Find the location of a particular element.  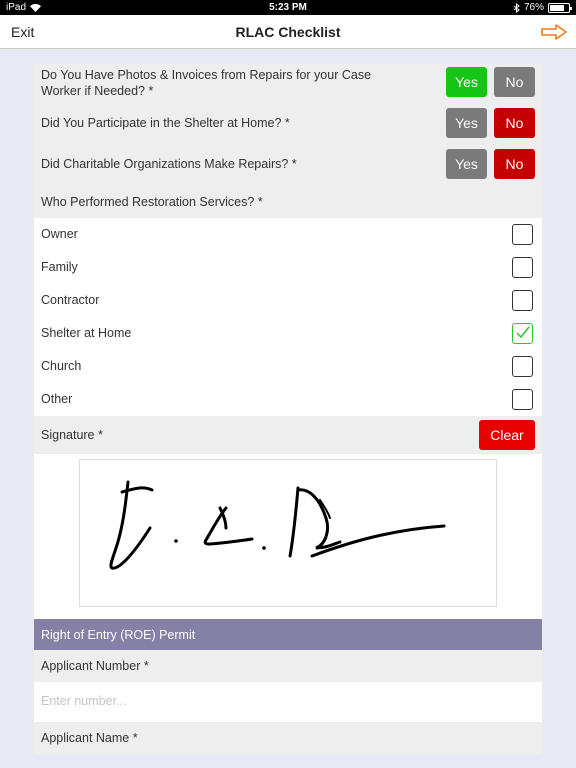

clear-signature-button: Clear is located at coordinates (507, 435).